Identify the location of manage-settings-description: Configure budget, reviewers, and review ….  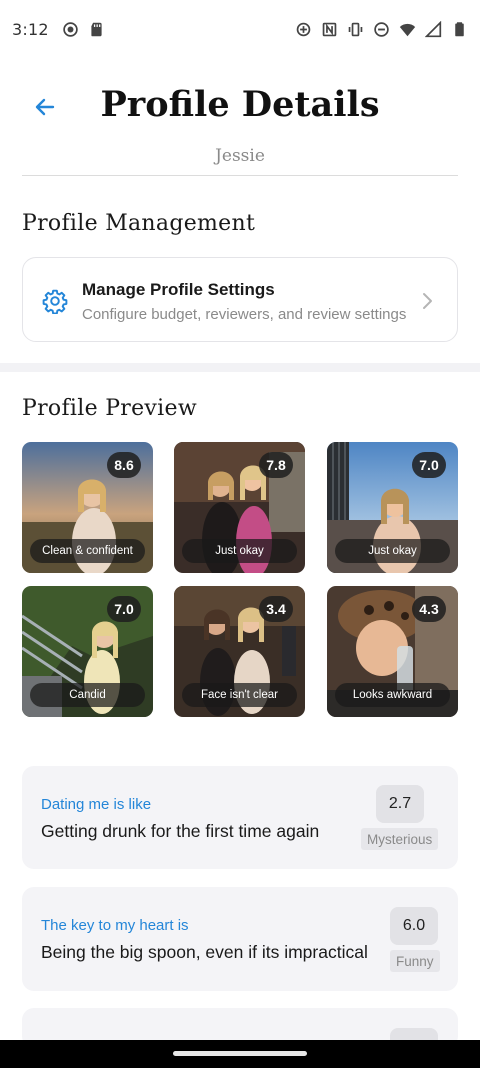
(244, 314).